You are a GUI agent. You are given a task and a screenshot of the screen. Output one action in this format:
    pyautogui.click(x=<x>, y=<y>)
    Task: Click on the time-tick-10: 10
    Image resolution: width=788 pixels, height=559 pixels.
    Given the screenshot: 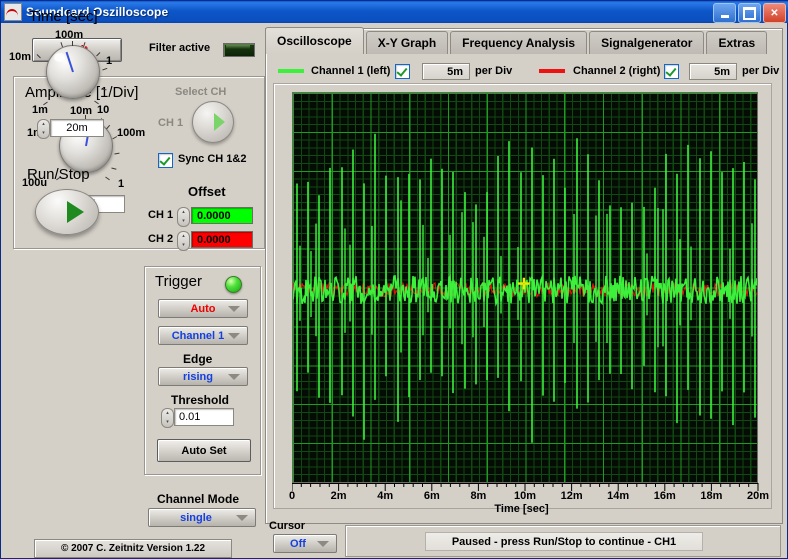 What is the action you would take?
    pyautogui.click(x=103, y=110)
    